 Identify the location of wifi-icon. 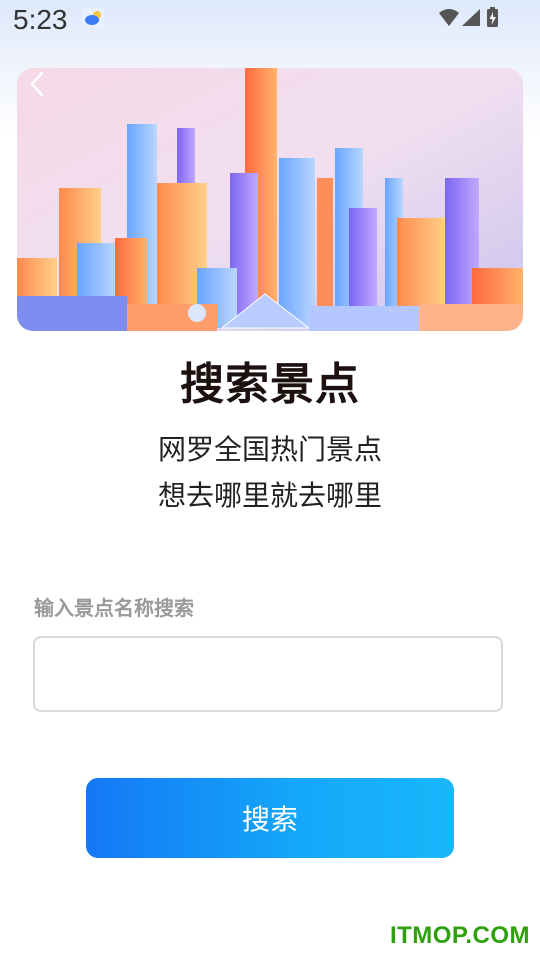
(449, 17).